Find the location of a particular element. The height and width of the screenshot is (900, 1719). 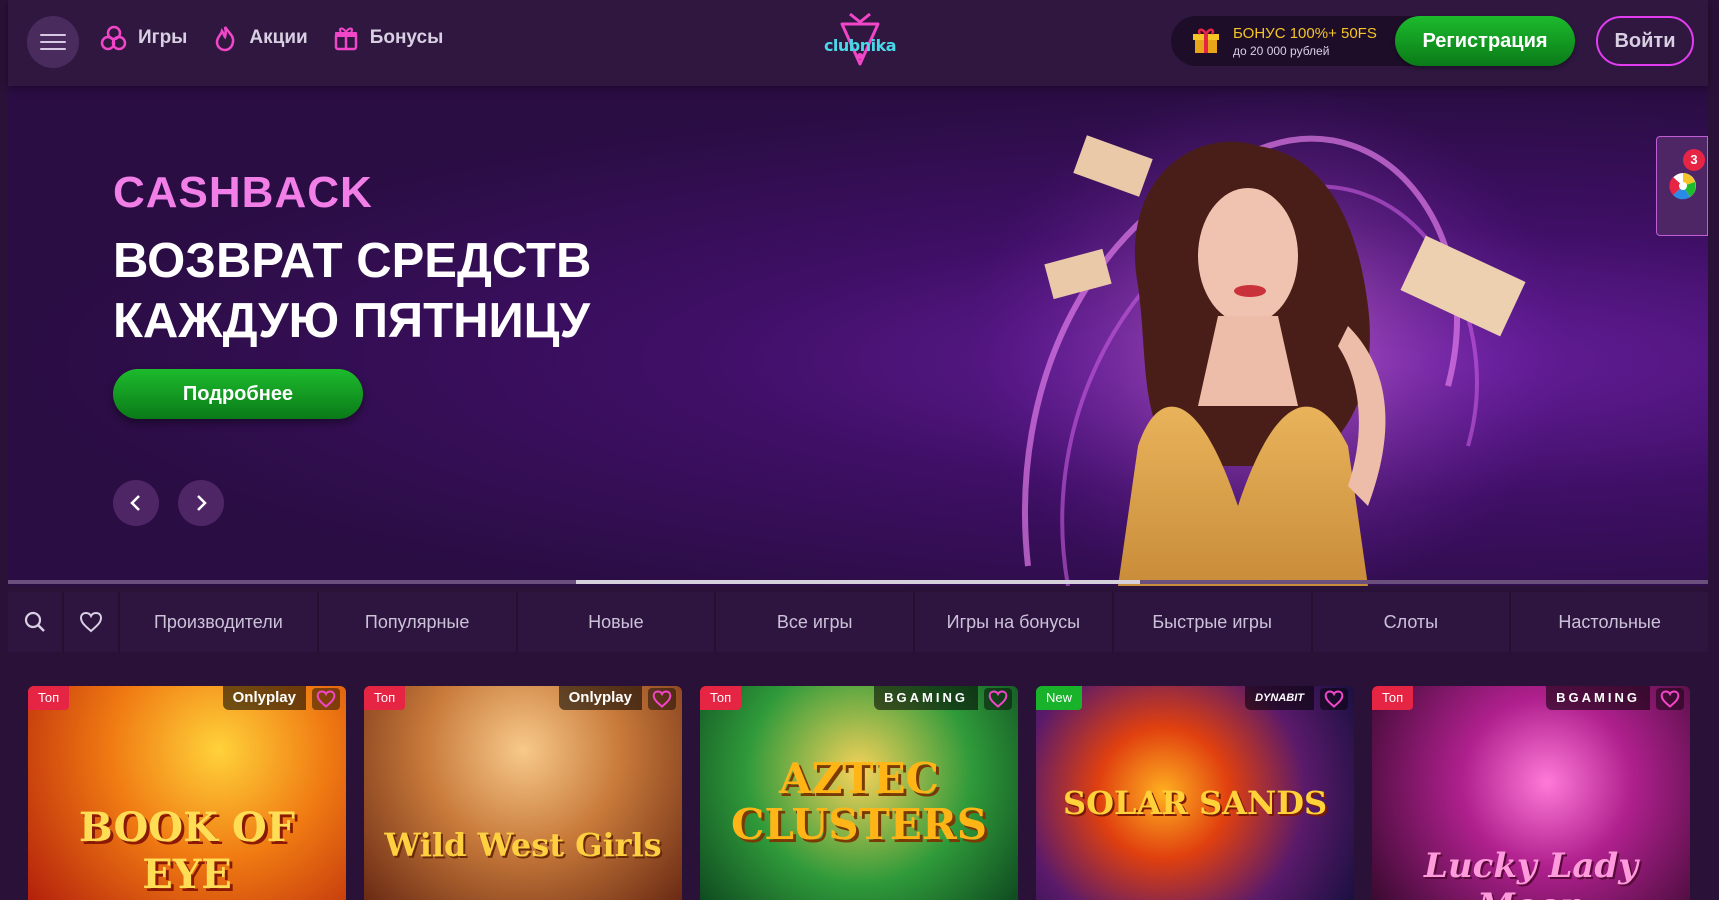

tab-popular: Популярные is located at coordinates (418, 622).